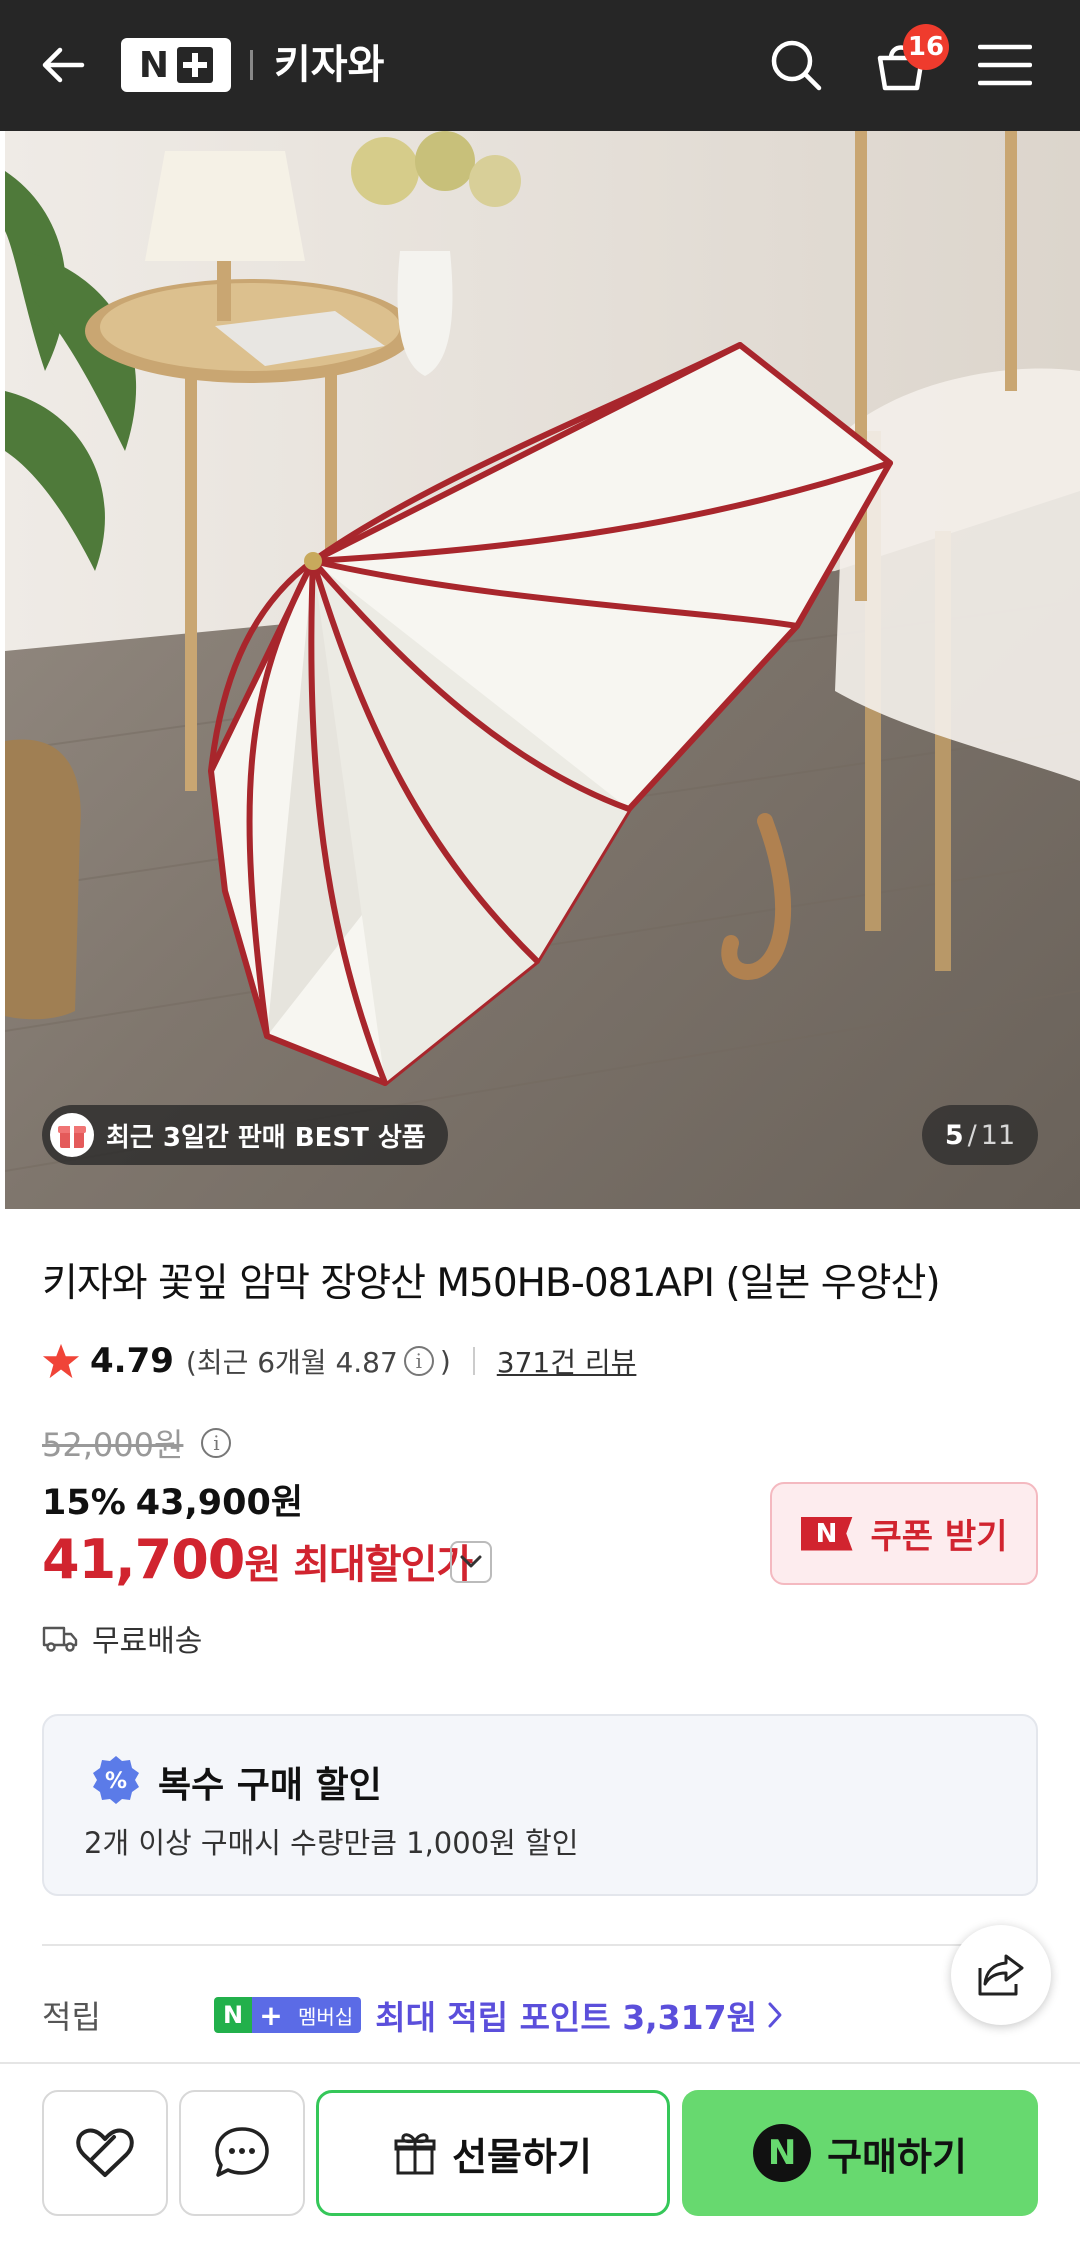 The width and height of the screenshot is (1080, 2244). I want to click on shipping-row: 무료배송, so click(122, 1638).